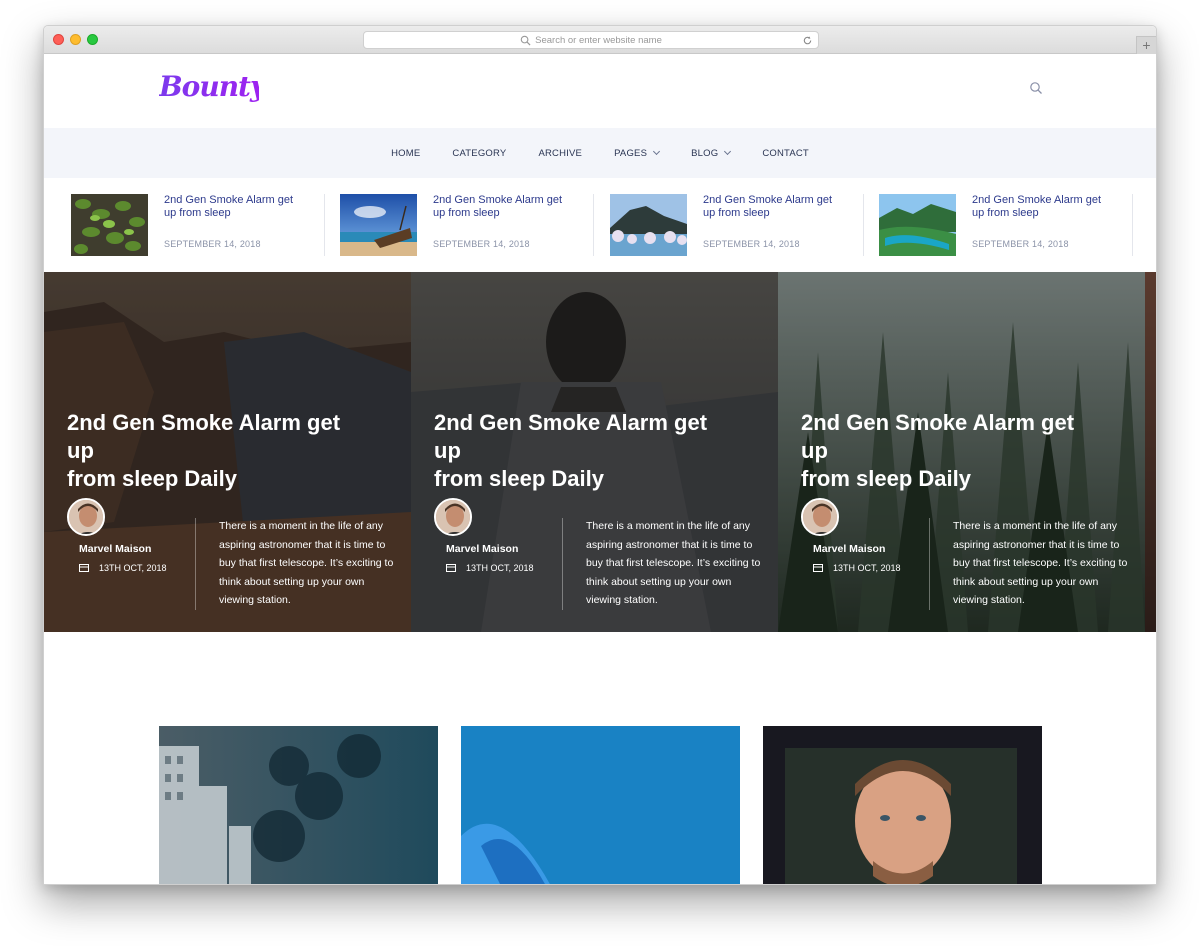 This screenshot has height=946, width=1200. I want to click on nav-item-home: HOME, so click(405, 153).